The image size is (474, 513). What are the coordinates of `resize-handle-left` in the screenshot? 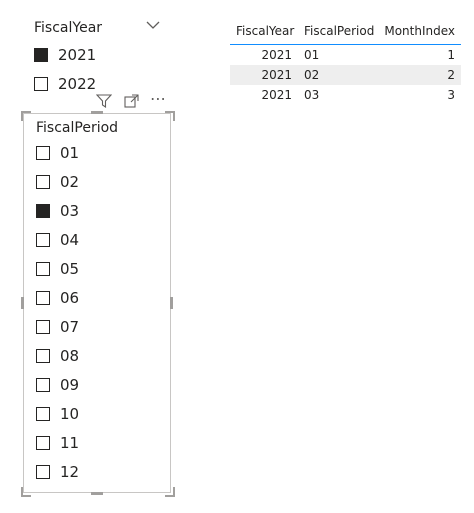 It's located at (22, 303).